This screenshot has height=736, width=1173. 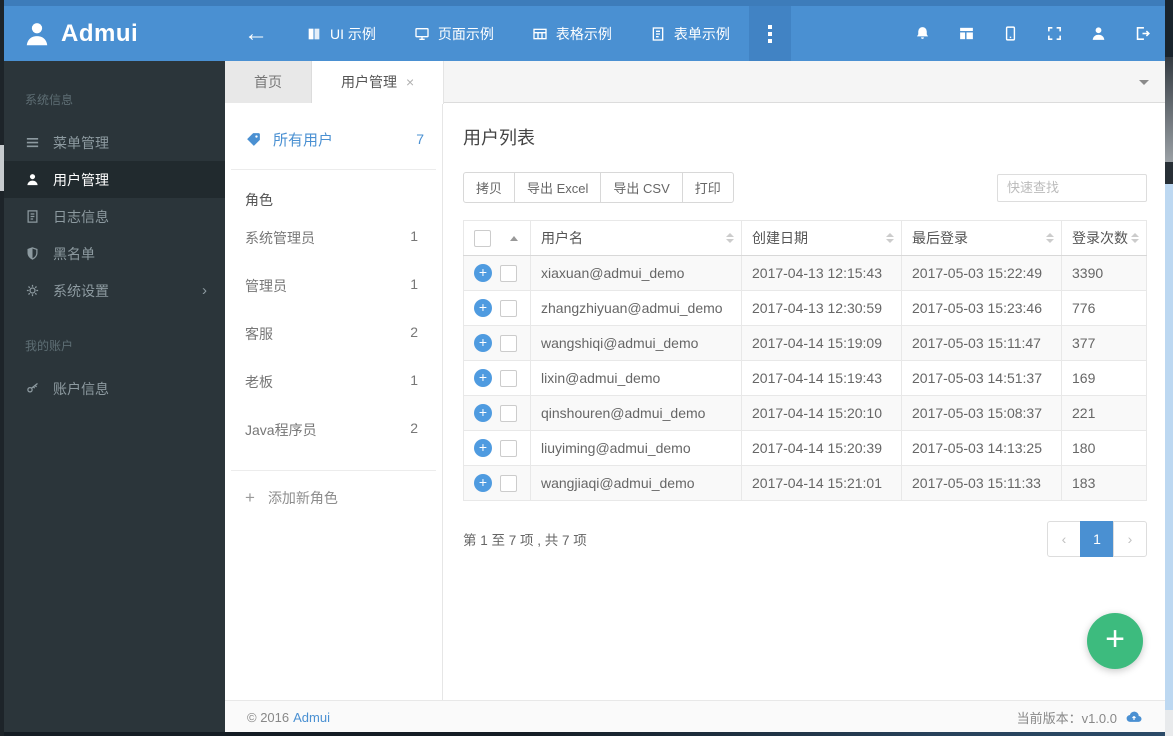 I want to click on column-header-created: 创建日期, so click(x=821, y=238).